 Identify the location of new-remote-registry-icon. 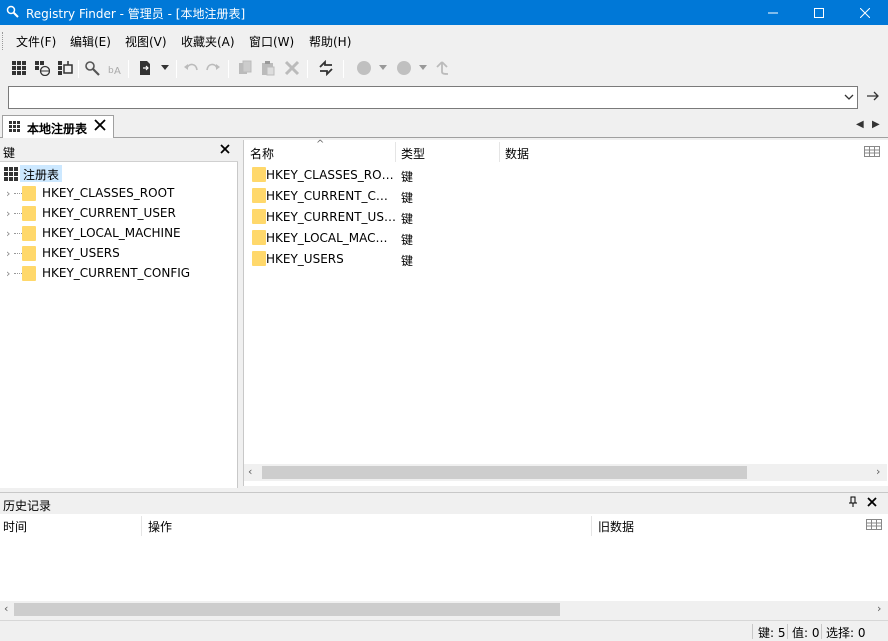
(42, 68).